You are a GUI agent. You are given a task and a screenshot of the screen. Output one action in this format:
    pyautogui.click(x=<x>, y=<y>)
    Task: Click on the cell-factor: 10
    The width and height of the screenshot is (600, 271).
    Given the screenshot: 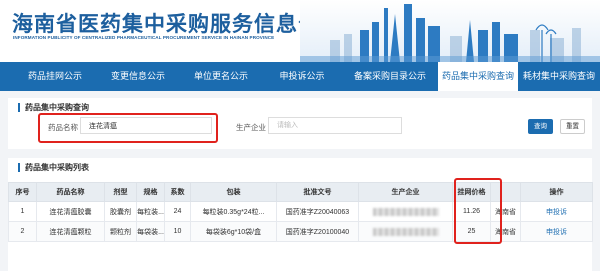 What is the action you would take?
    pyautogui.click(x=177, y=231)
    